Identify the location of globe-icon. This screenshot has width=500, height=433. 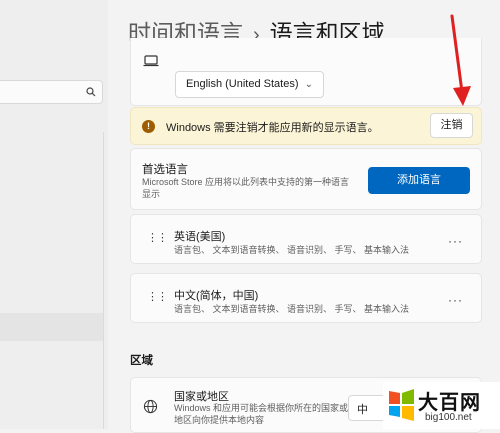
(150, 406).